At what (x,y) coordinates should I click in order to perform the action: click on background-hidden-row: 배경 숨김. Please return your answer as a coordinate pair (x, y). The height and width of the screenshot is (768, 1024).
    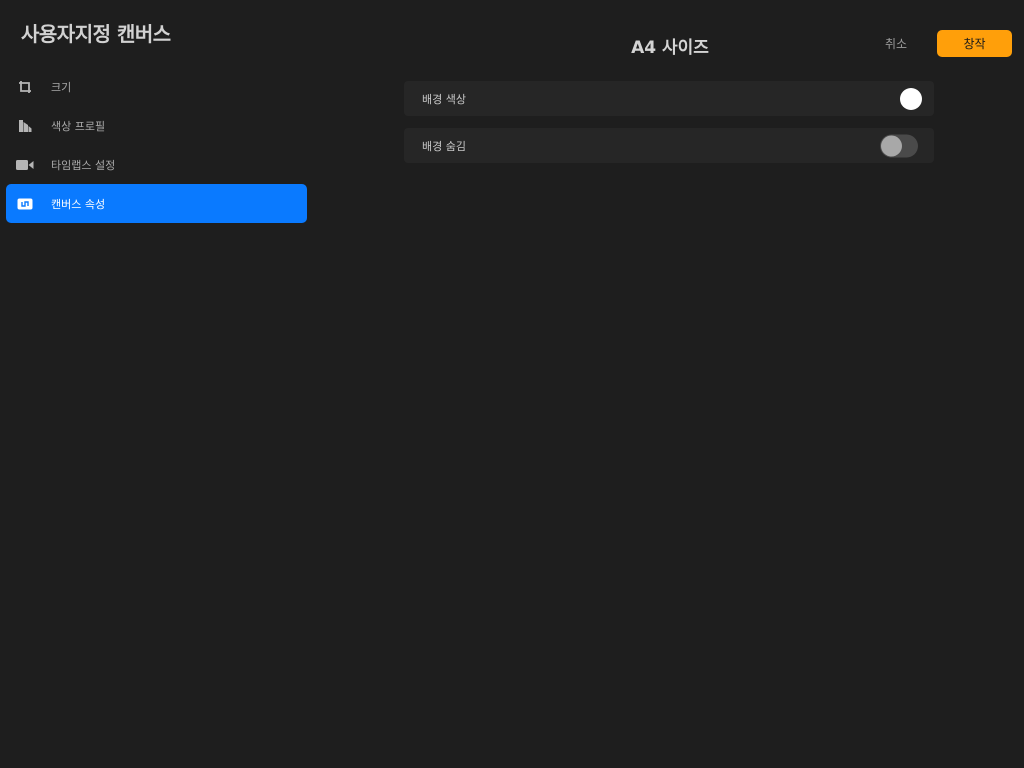
    Looking at the image, I should click on (669, 145).